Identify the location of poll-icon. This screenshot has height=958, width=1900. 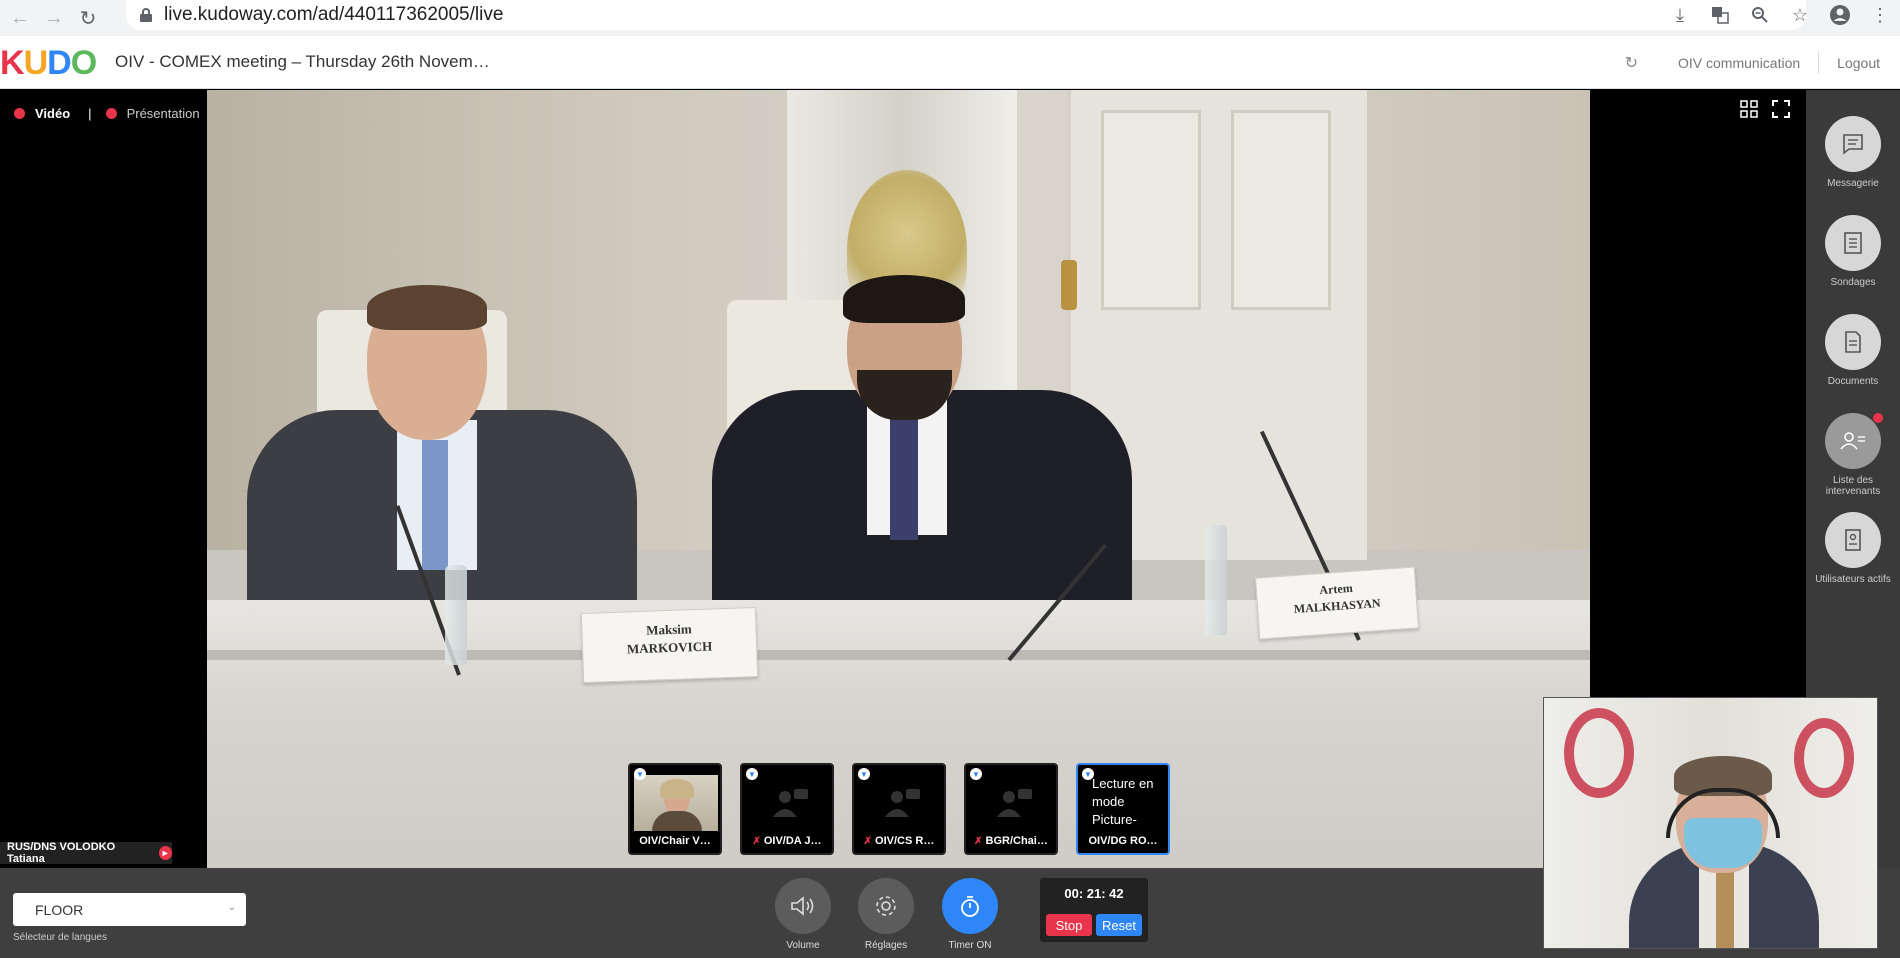
(1853, 243).